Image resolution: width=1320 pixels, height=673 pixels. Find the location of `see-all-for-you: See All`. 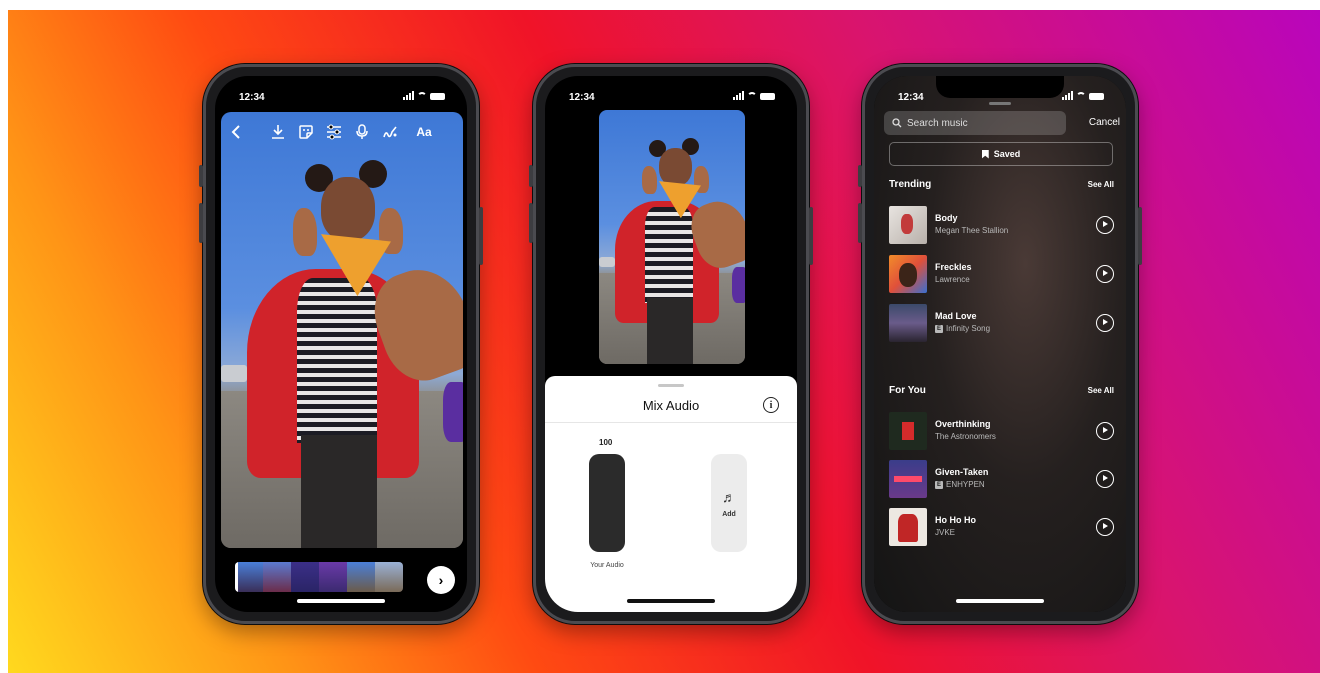

see-all-for-you: See All is located at coordinates (1101, 390).